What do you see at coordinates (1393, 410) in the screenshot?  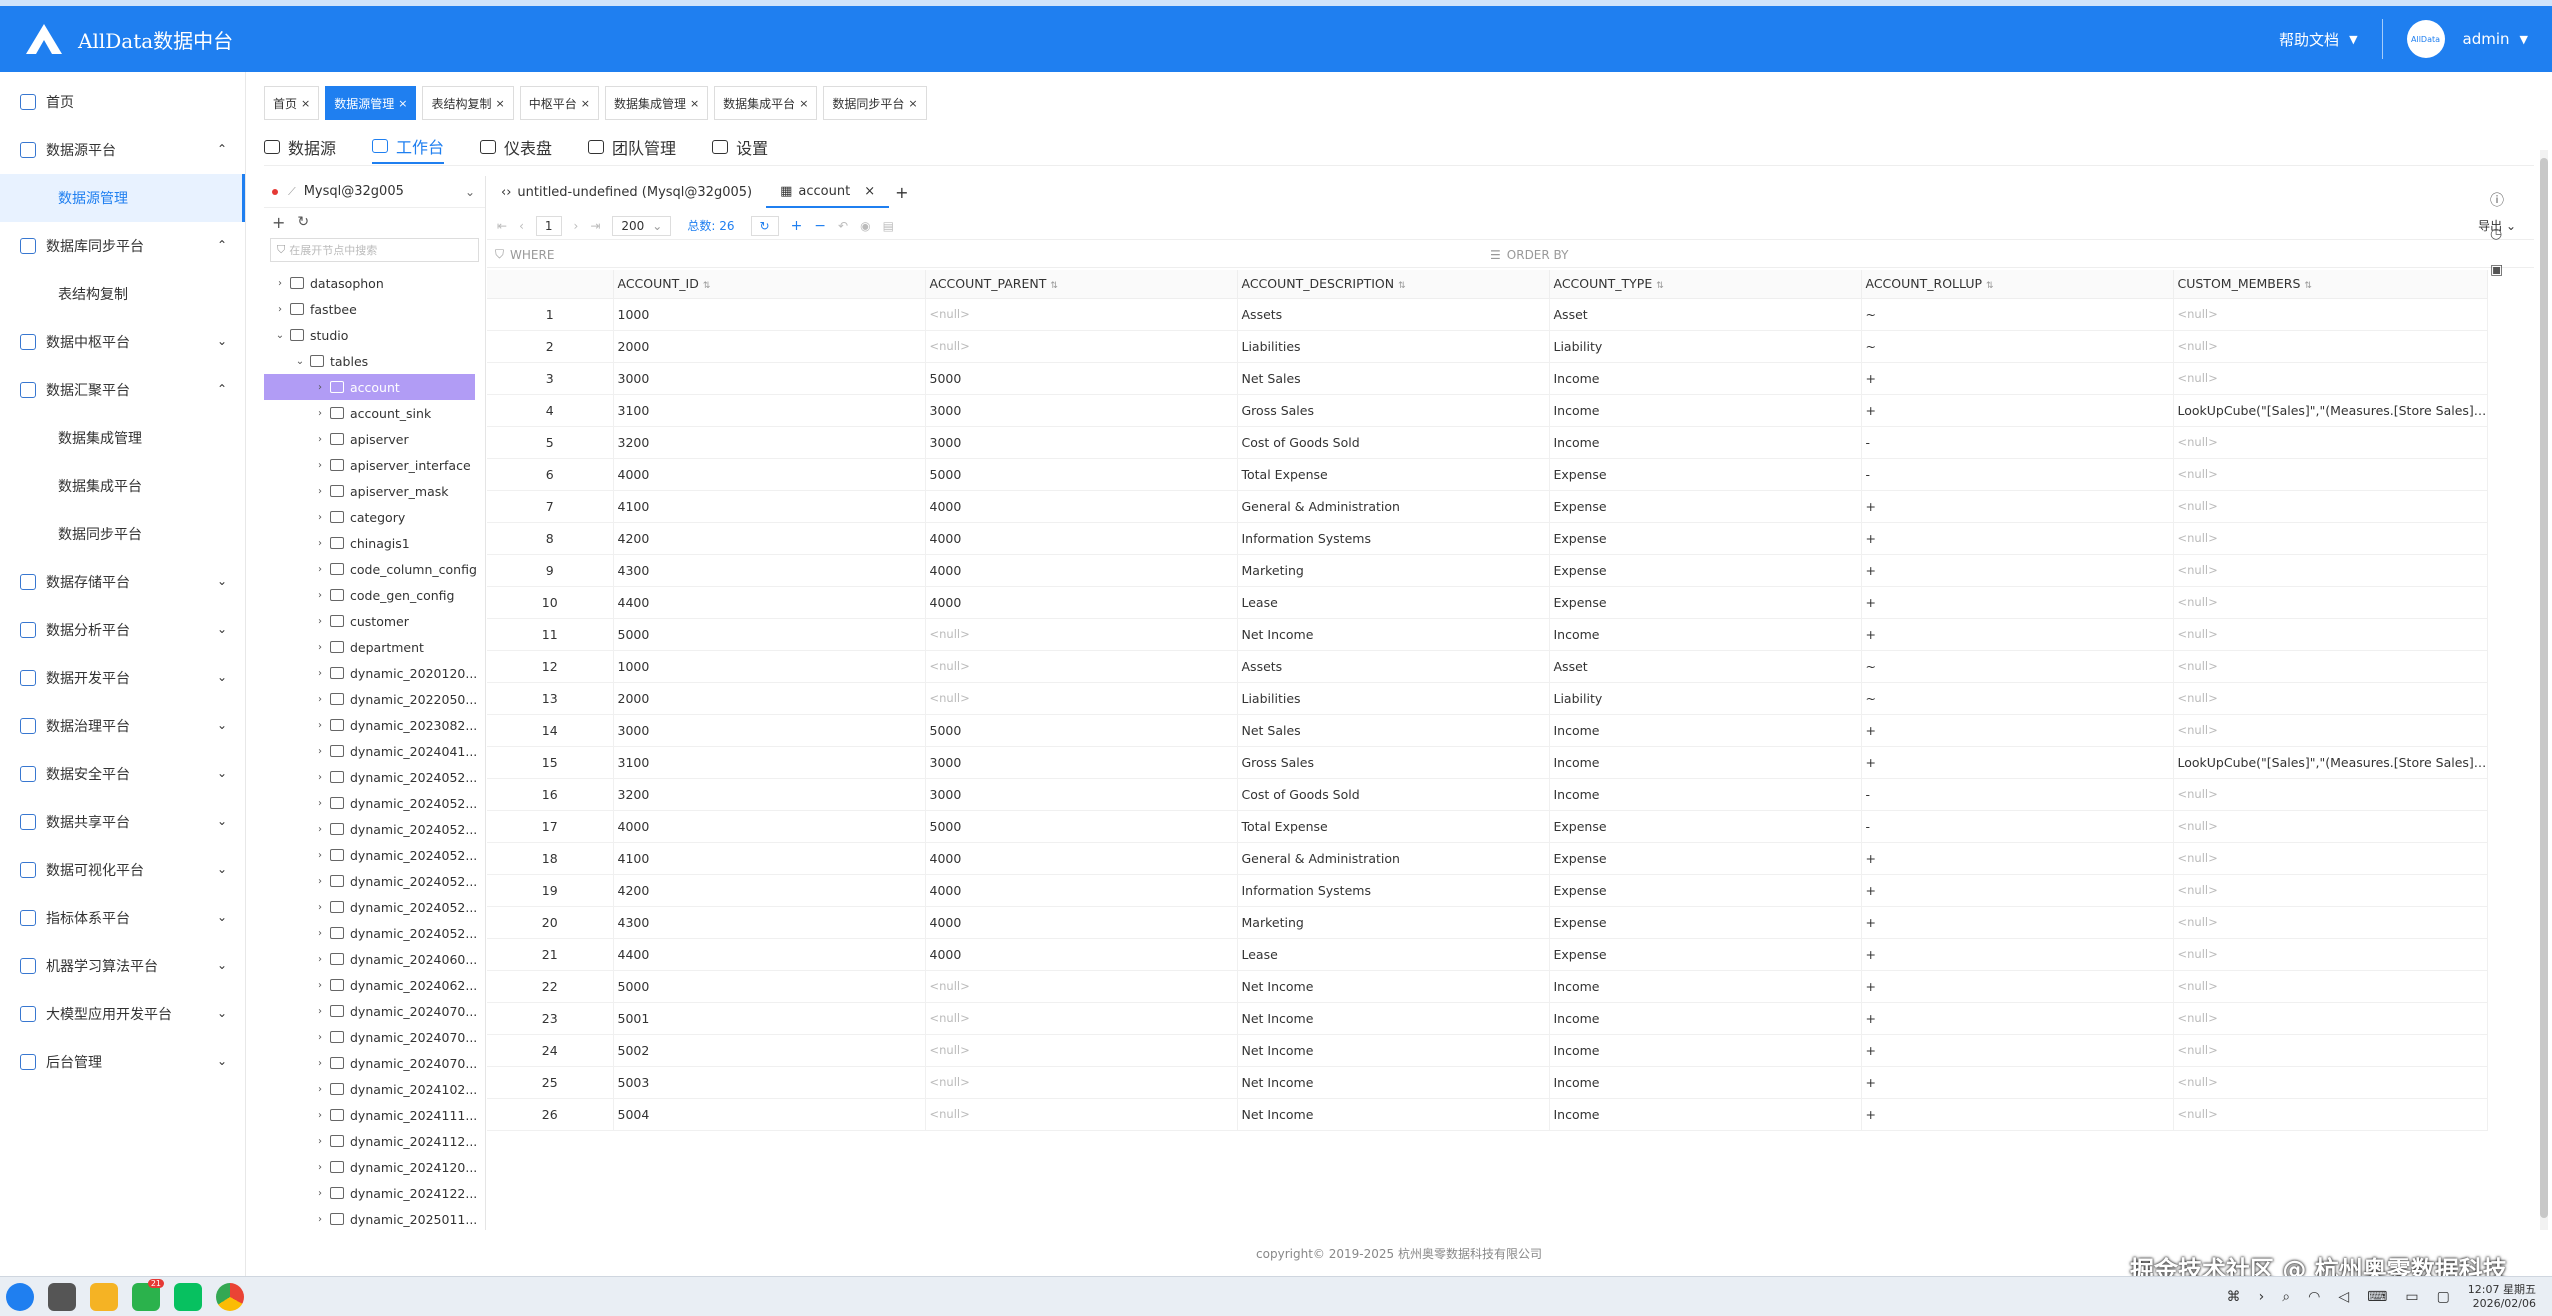 I see `table-cell: Gross Sales` at bounding box center [1393, 410].